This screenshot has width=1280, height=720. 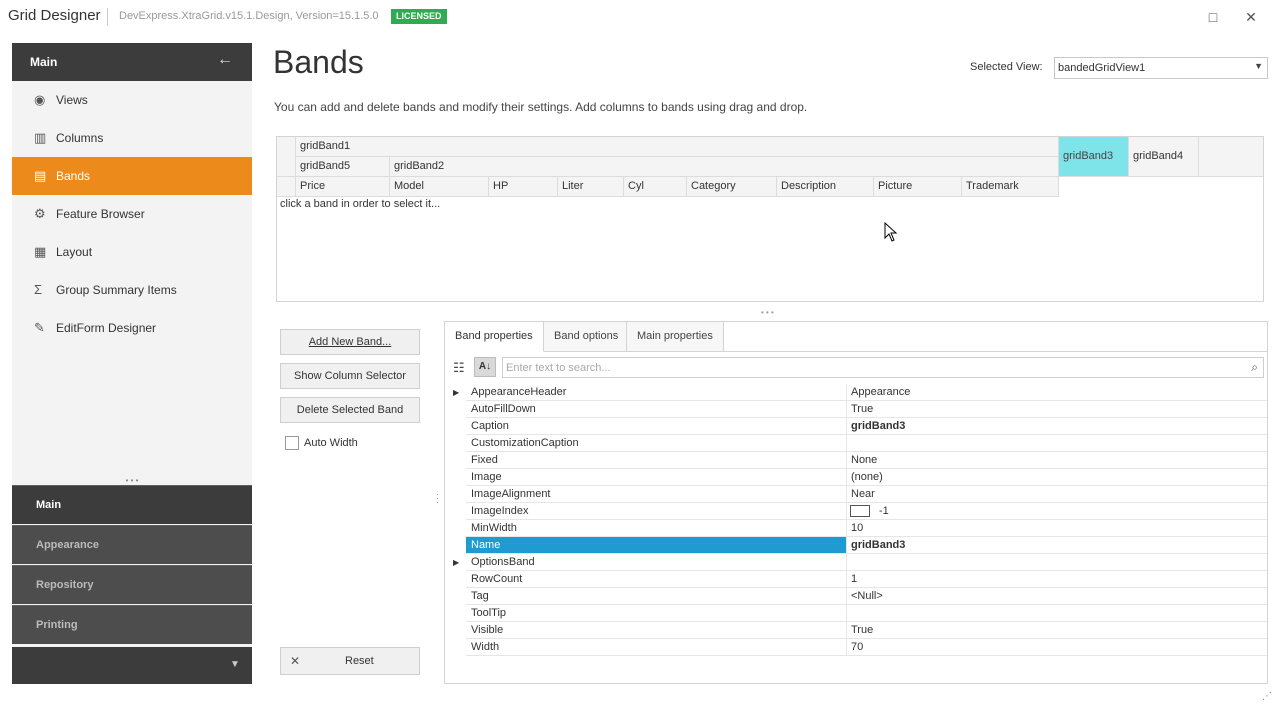 I want to click on property-name: Fixed, so click(x=656, y=460).